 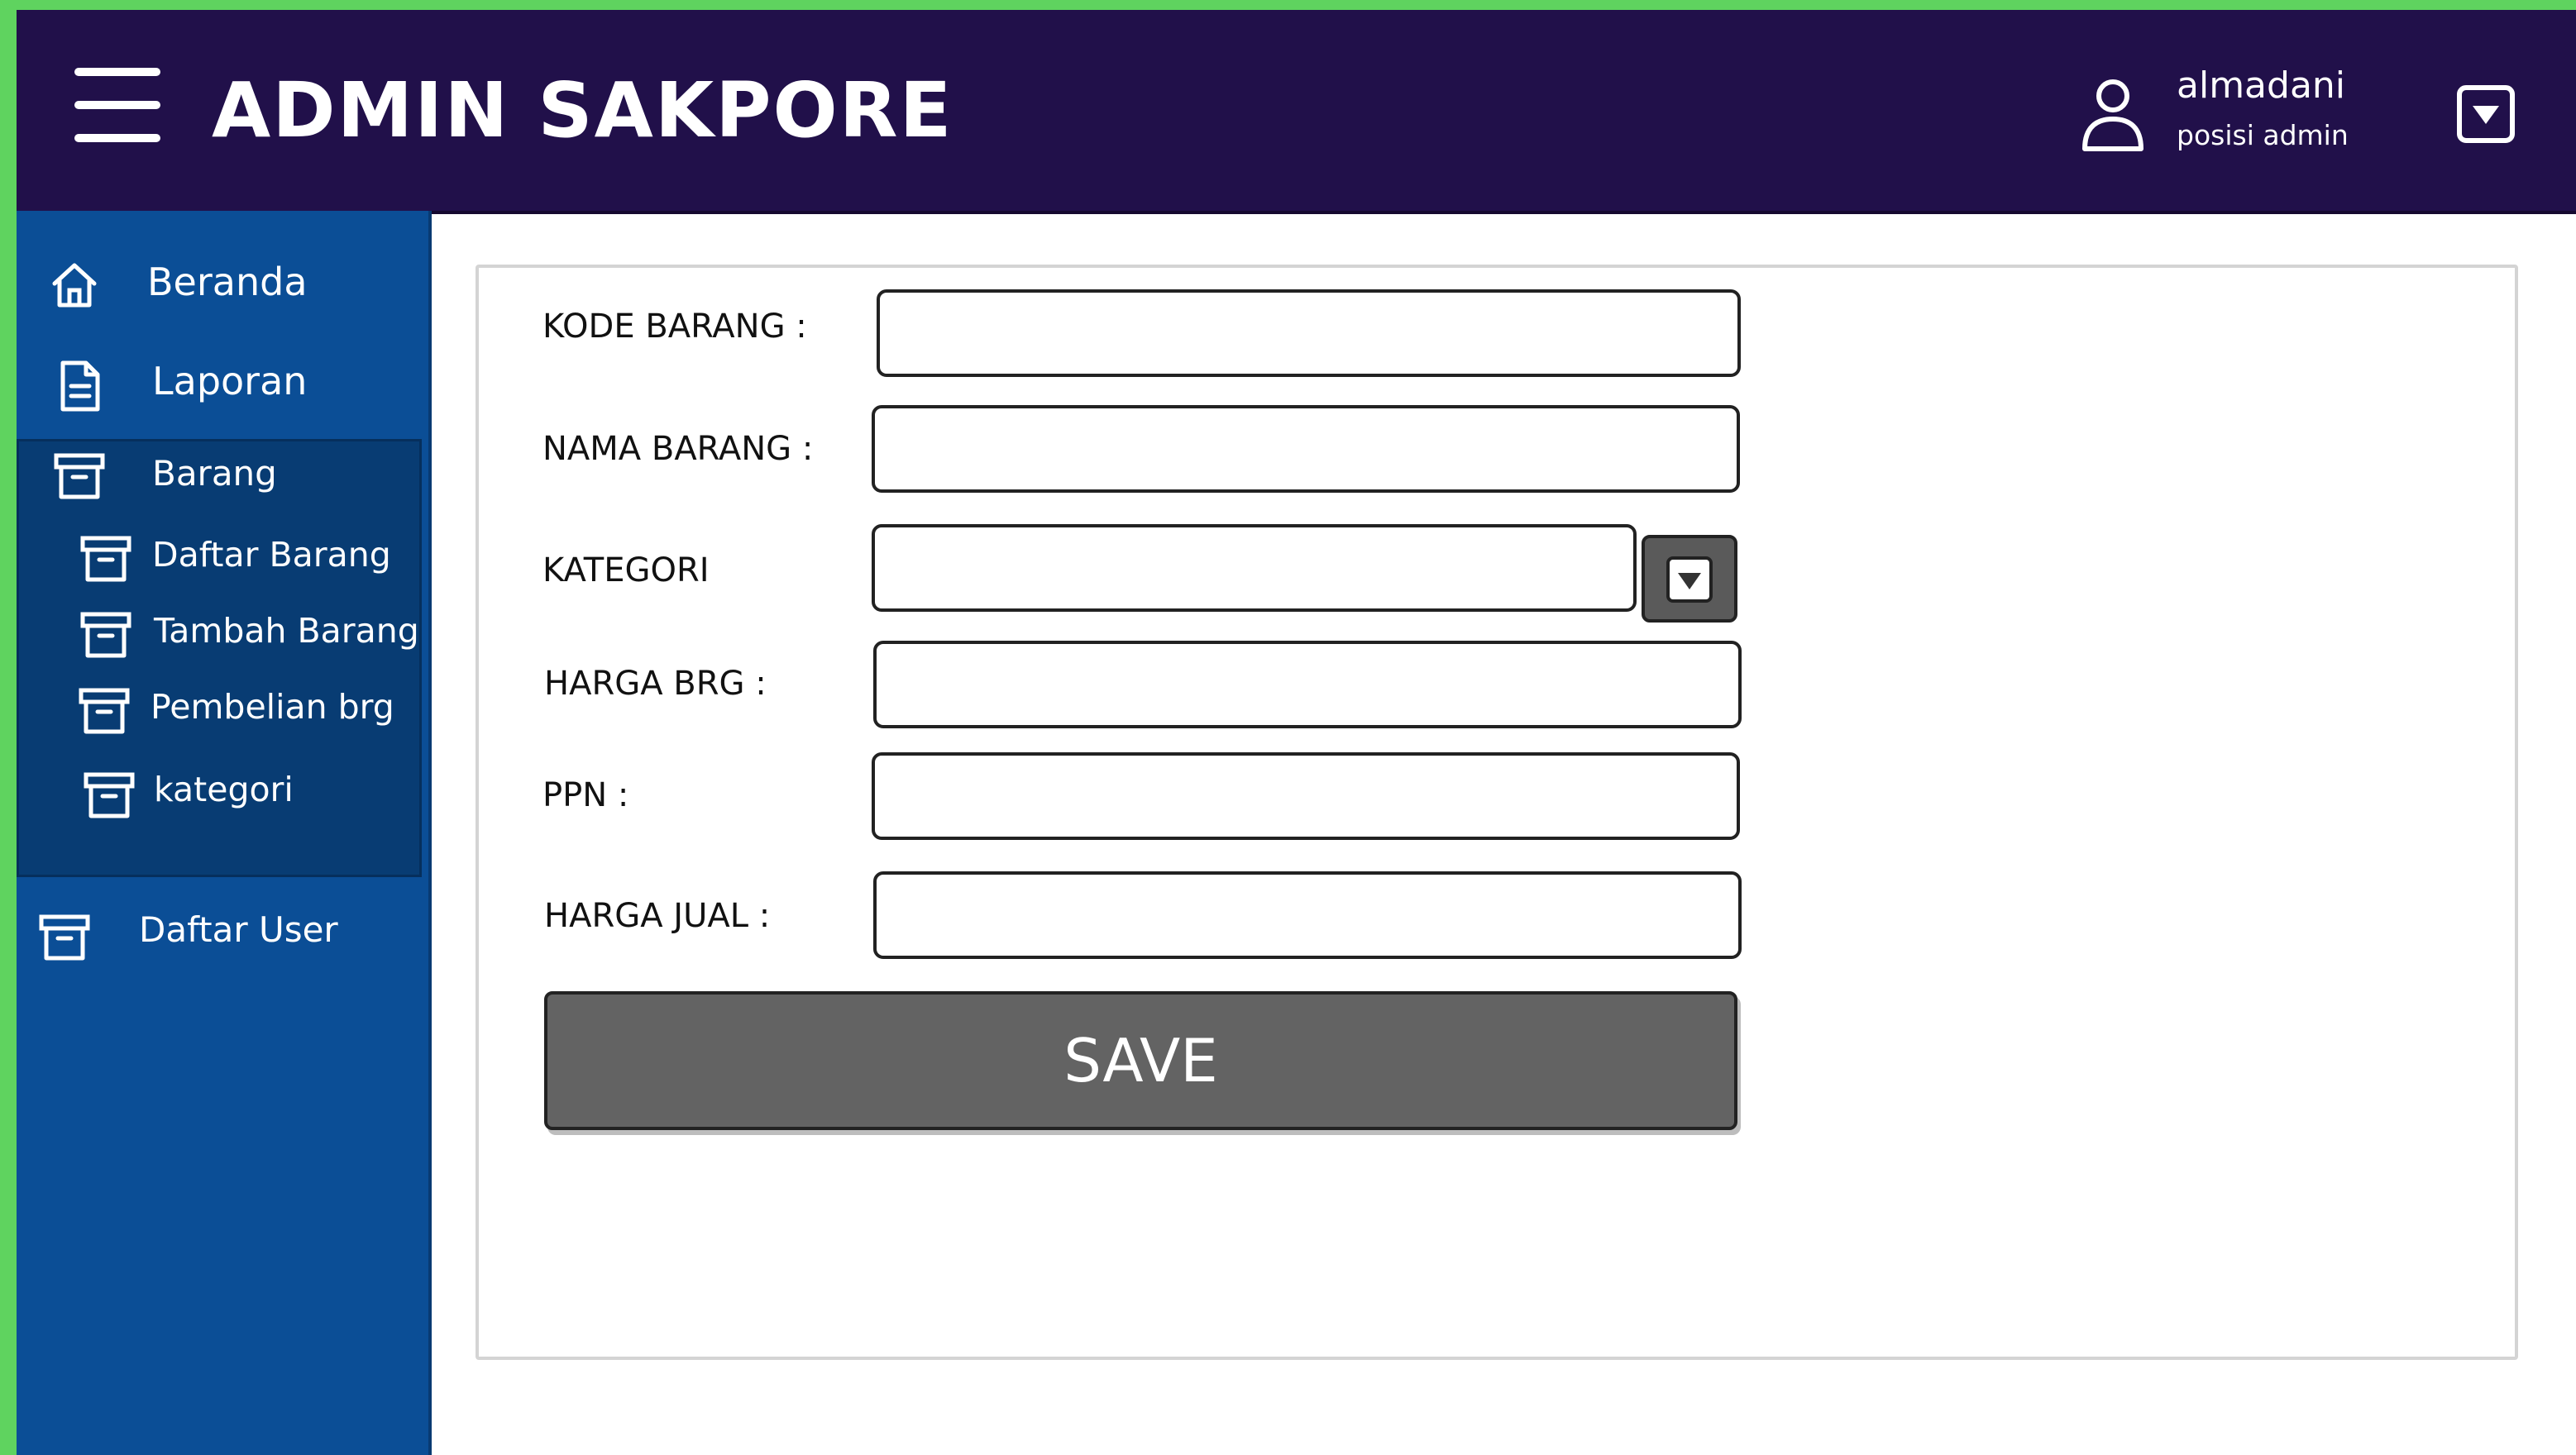 What do you see at coordinates (271, 555) in the screenshot?
I see `sidebar-item-label: Daftar Barang` at bounding box center [271, 555].